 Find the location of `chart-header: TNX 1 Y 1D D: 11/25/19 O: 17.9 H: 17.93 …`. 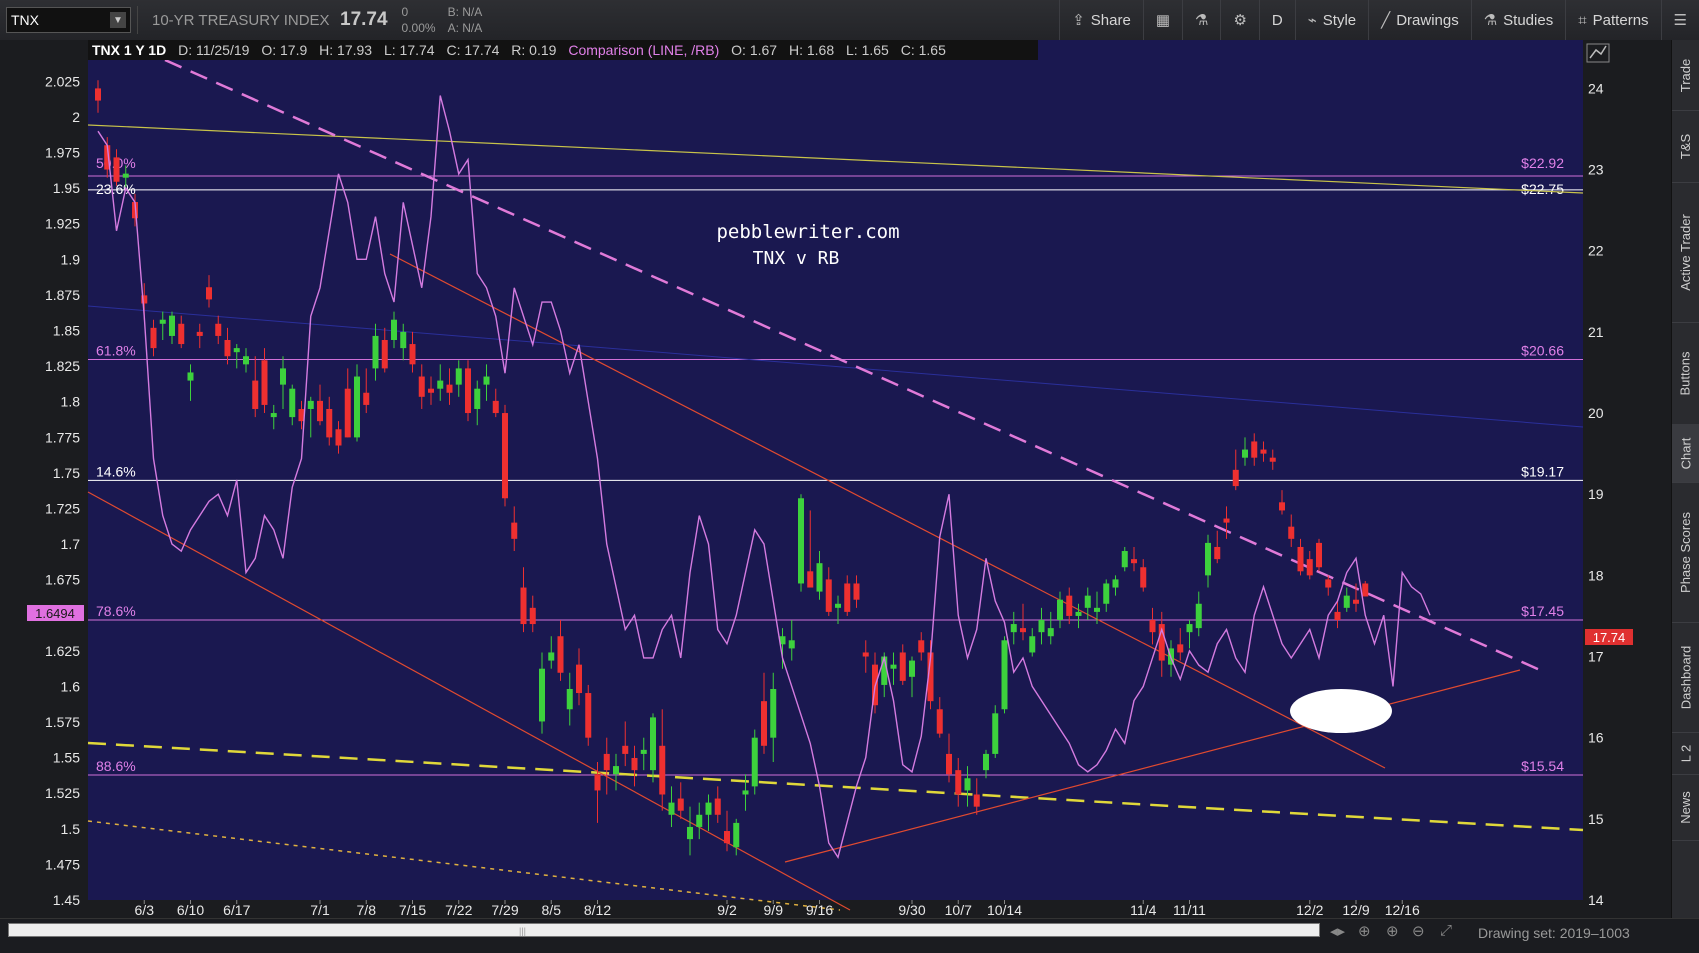

chart-header: TNX 1 Y 1D D: 11/25/19 O: 17.9 H: 17.93 … is located at coordinates (519, 50).